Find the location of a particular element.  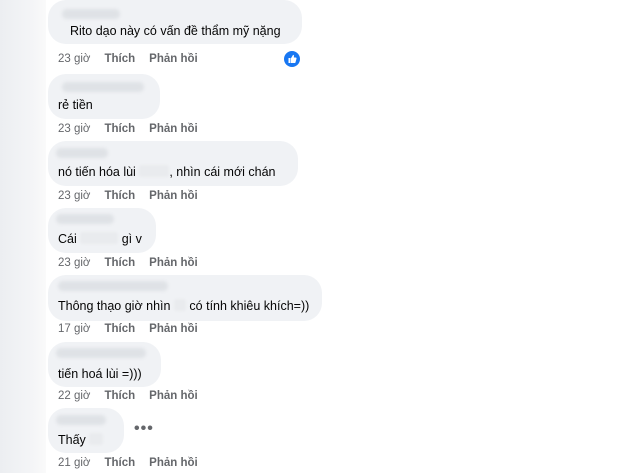

more-options-icon: ••• is located at coordinates (144, 429).